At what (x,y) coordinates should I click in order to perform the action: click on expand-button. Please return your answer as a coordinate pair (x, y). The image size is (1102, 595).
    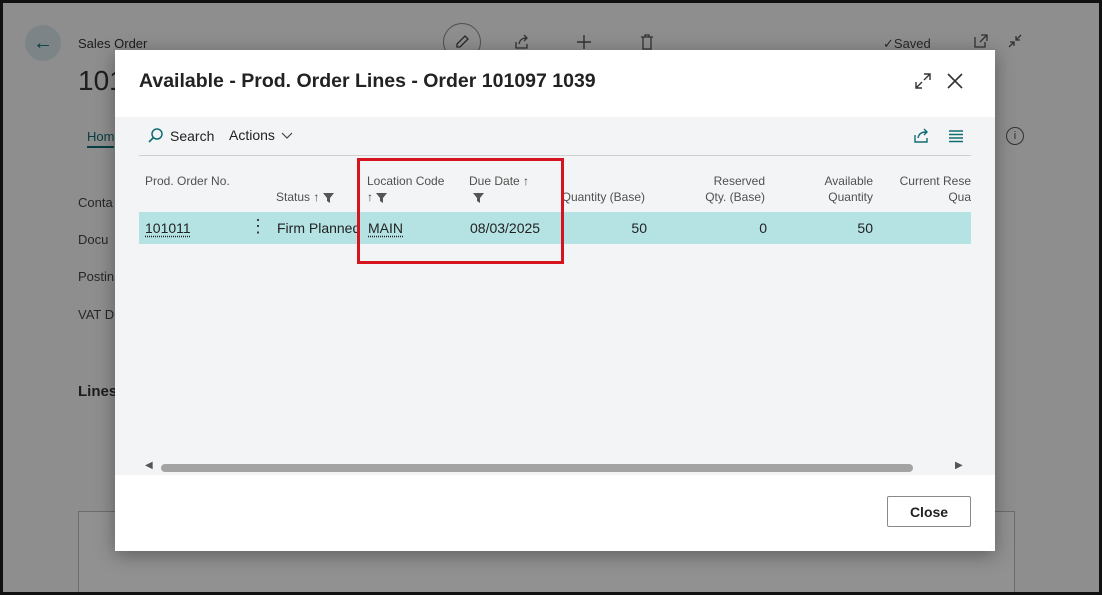
    Looking at the image, I should click on (923, 81).